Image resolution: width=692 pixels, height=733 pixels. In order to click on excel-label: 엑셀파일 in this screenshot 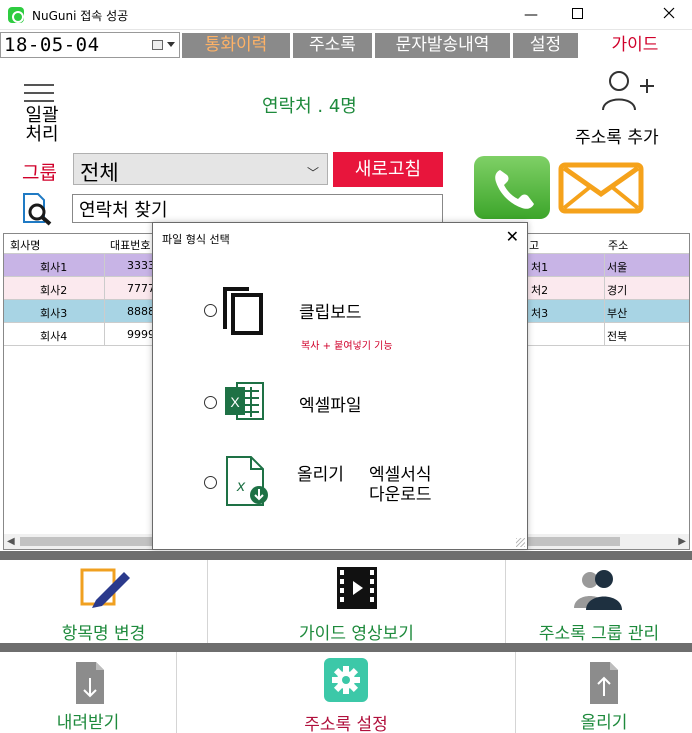, I will do `click(330, 403)`.